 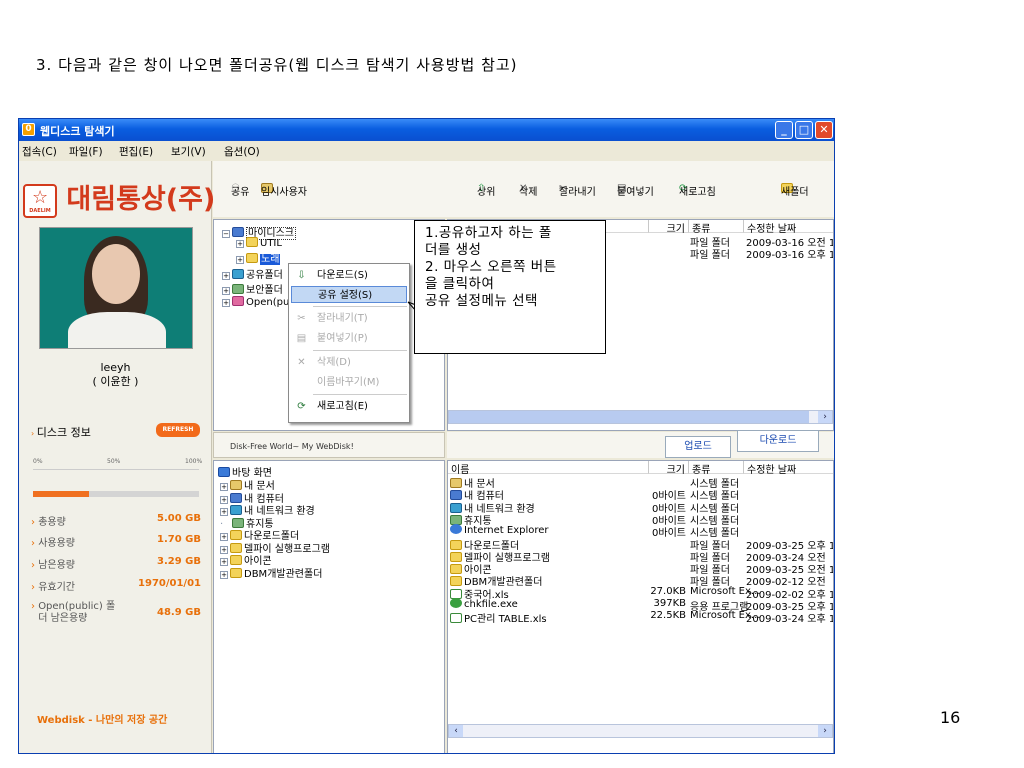 I want to click on callout-line: 공유 설정메뉴 선택, so click(x=481, y=301).